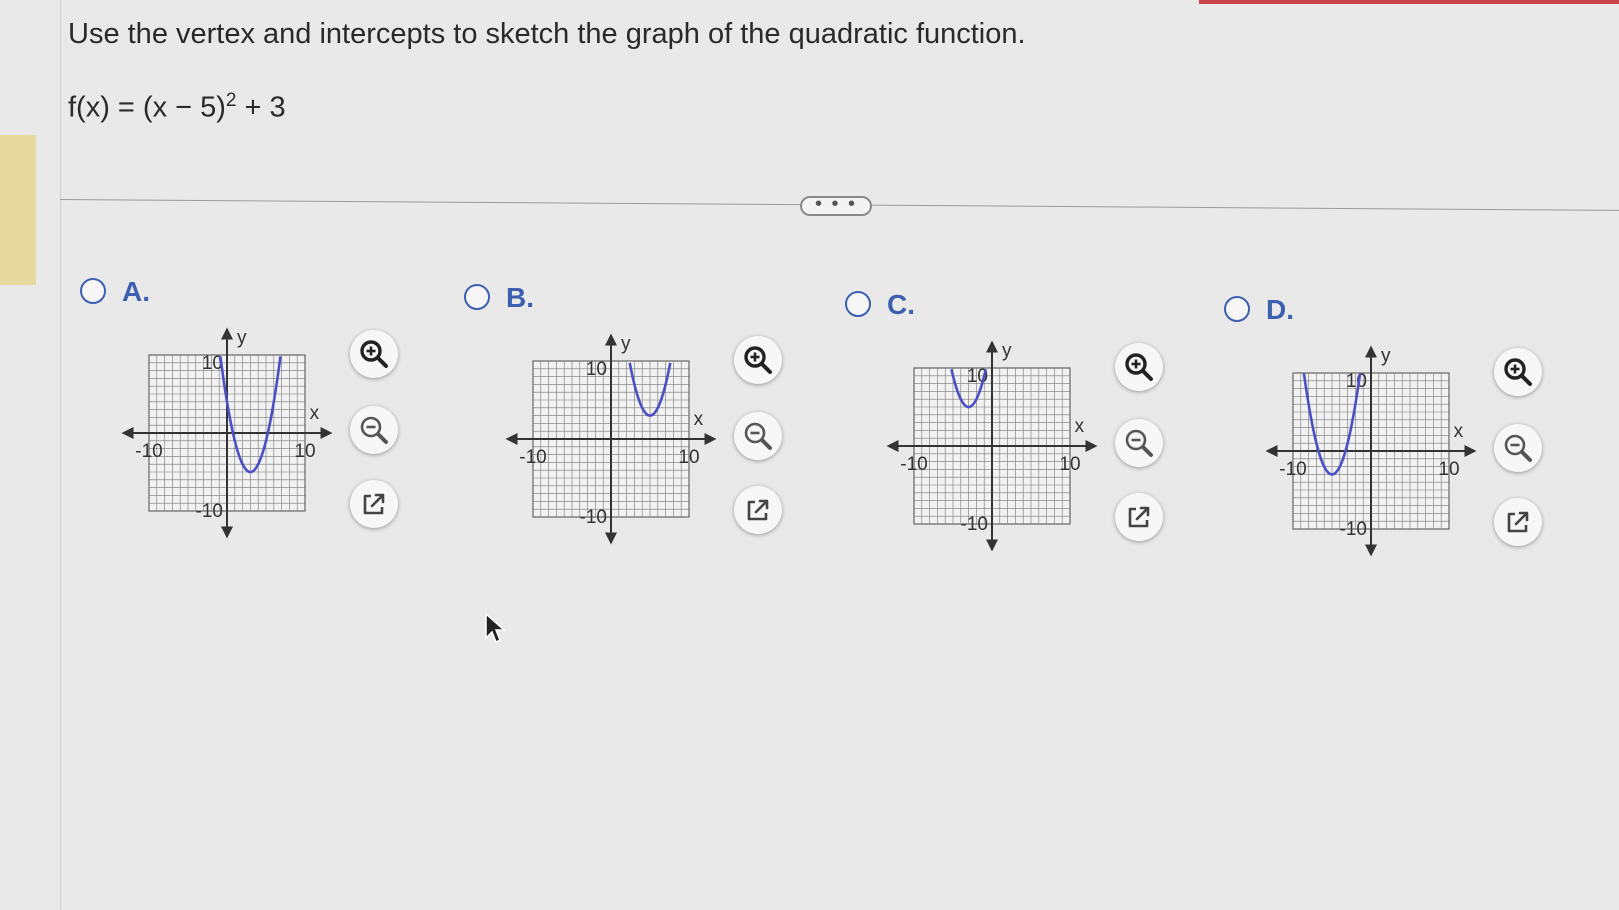 Image resolution: width=1619 pixels, height=910 pixels. Describe the element at coordinates (147, 107) in the screenshot. I see `function-main: f(x) = (x − 5)` at that location.